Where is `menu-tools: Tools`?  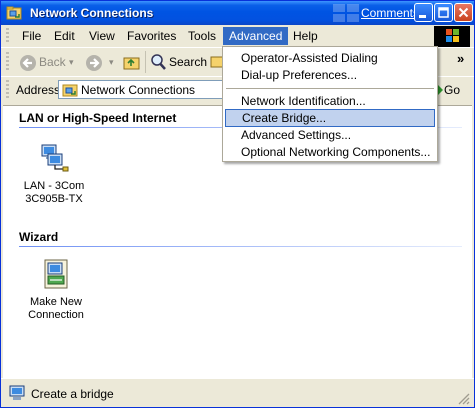 menu-tools: Tools is located at coordinates (202, 36).